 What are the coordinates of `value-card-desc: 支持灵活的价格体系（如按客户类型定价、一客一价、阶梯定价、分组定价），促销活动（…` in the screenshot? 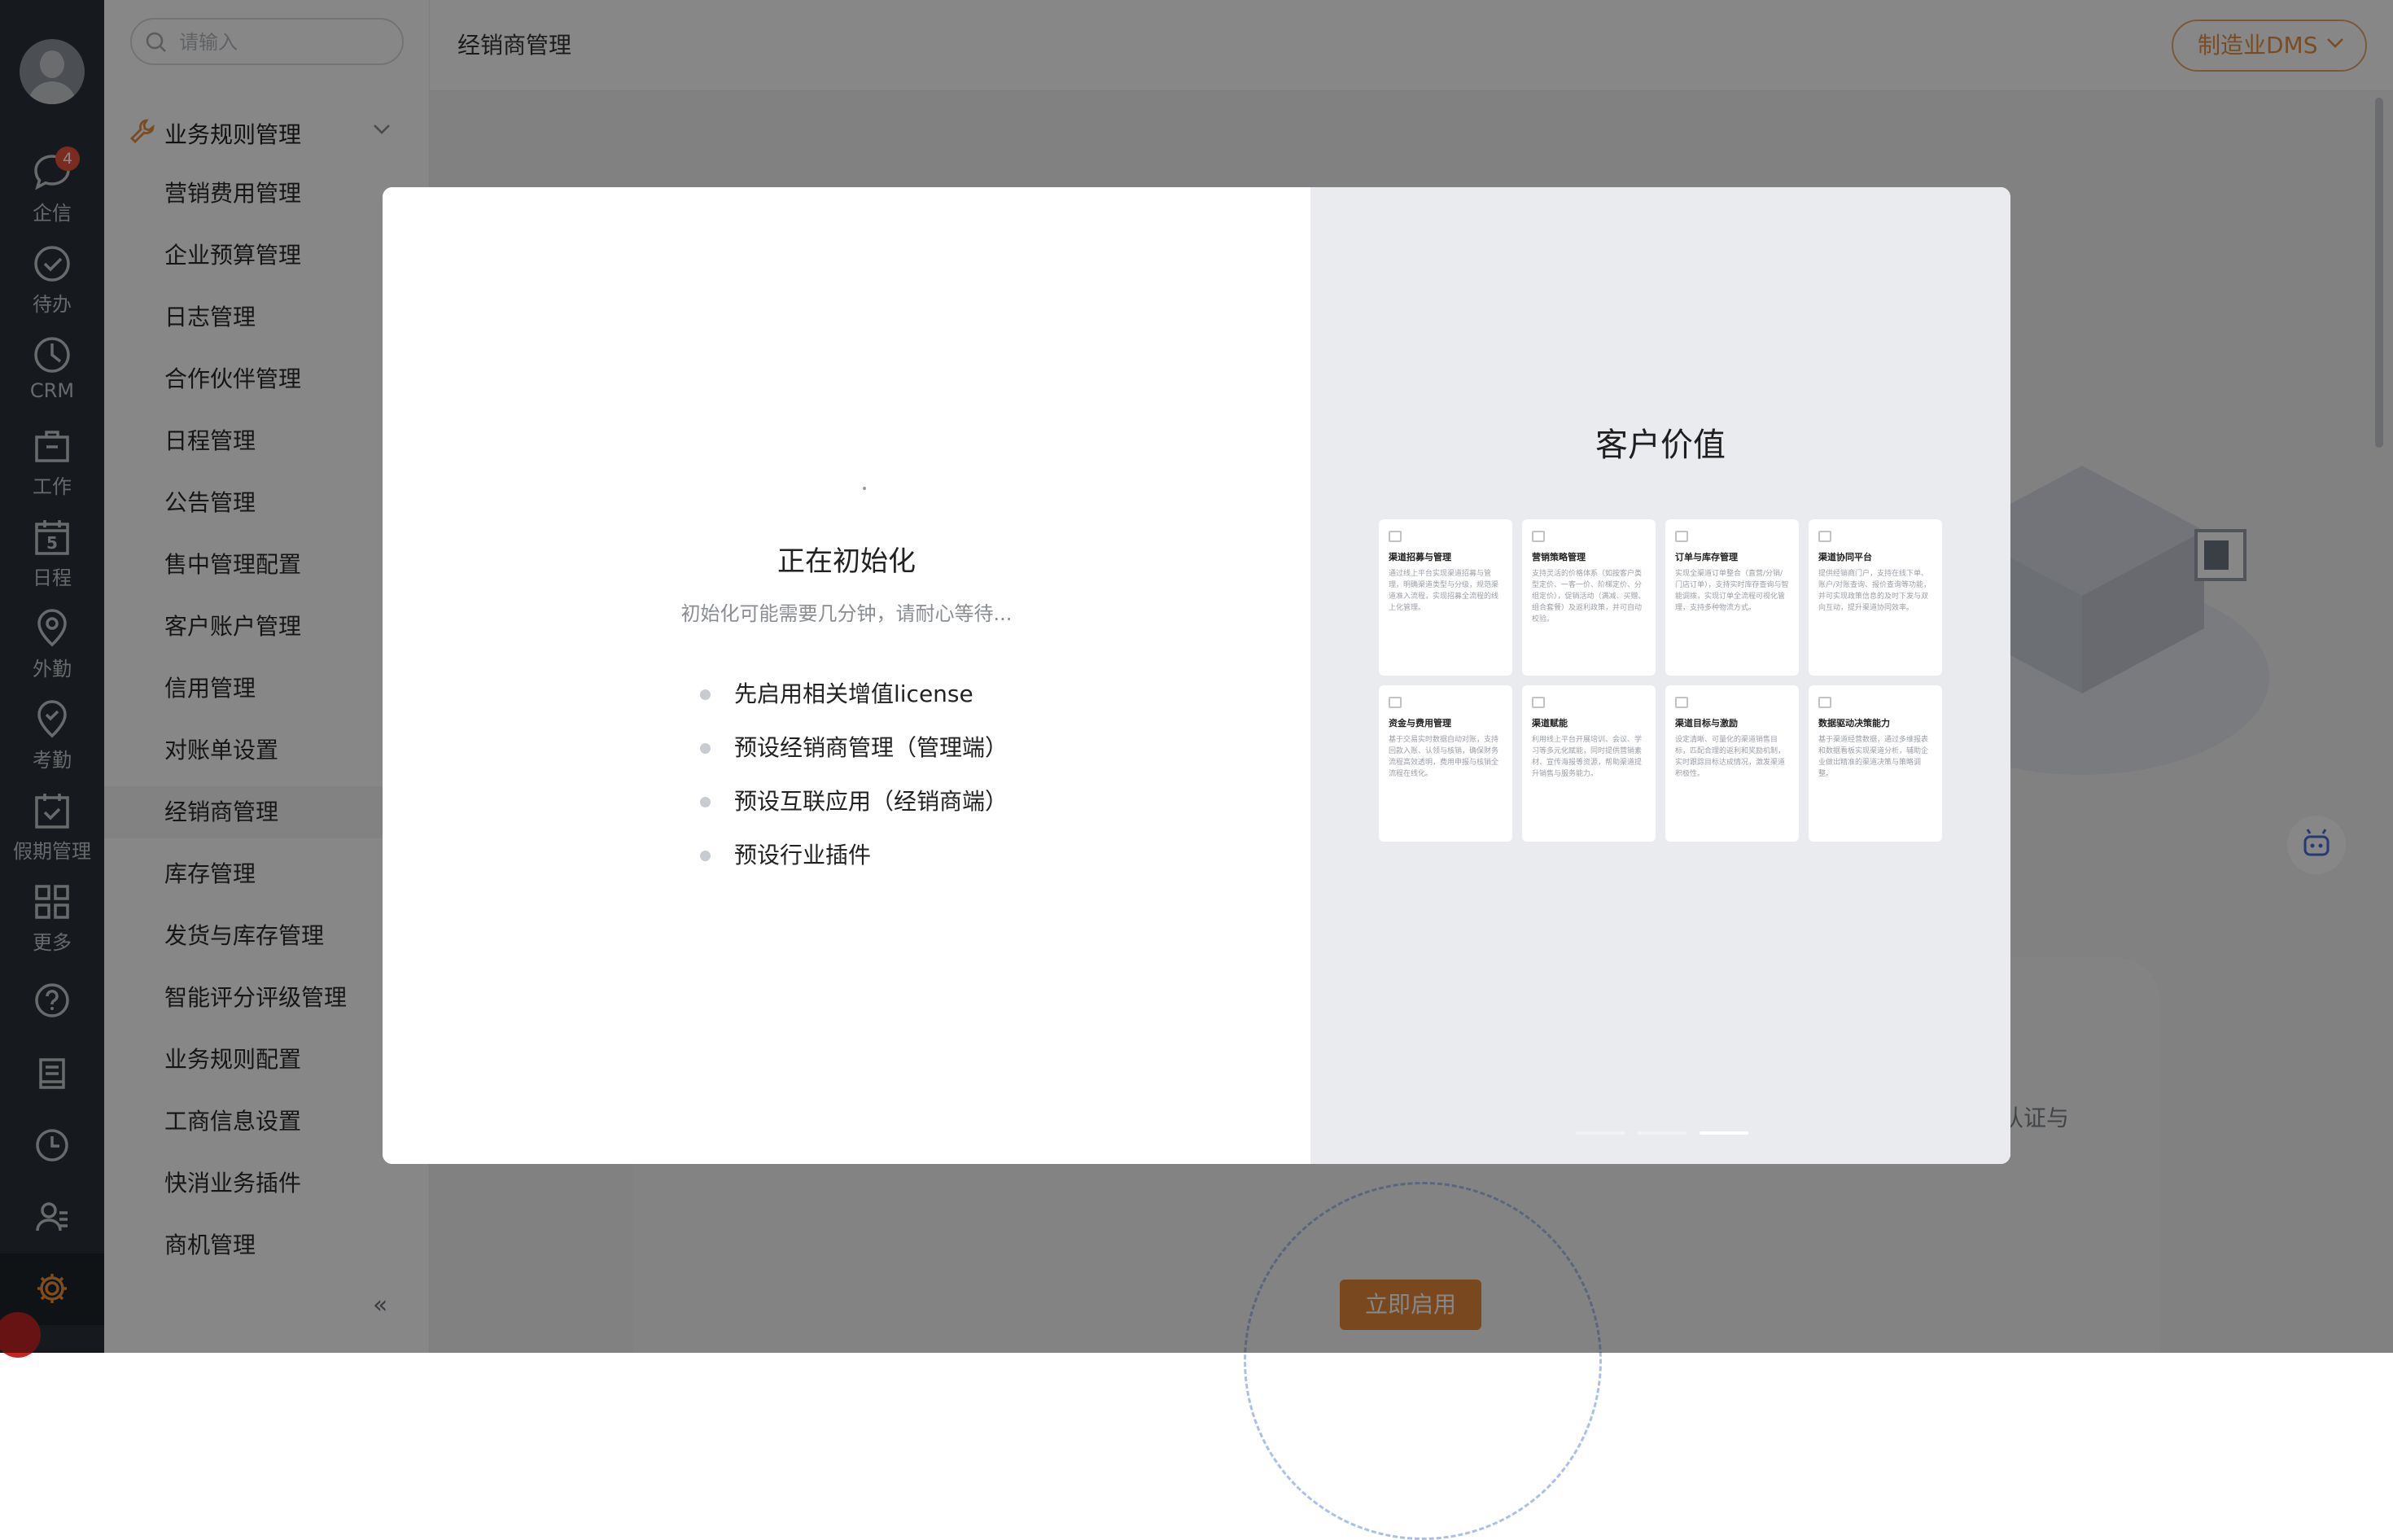 It's located at (1589, 596).